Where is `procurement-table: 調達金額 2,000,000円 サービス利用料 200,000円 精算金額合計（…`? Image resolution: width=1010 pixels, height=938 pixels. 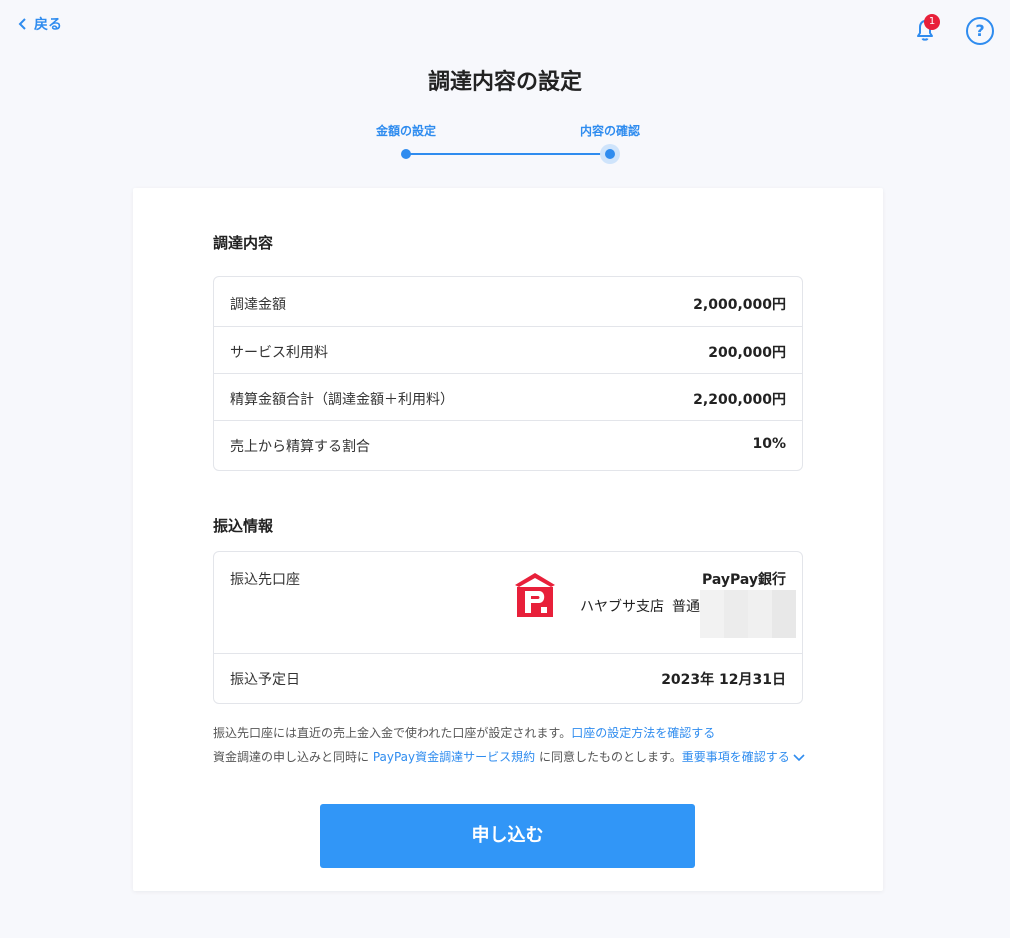 procurement-table: 調達金額 2,000,000円 サービス利用料 200,000円 精算金額合計（… is located at coordinates (508, 373).